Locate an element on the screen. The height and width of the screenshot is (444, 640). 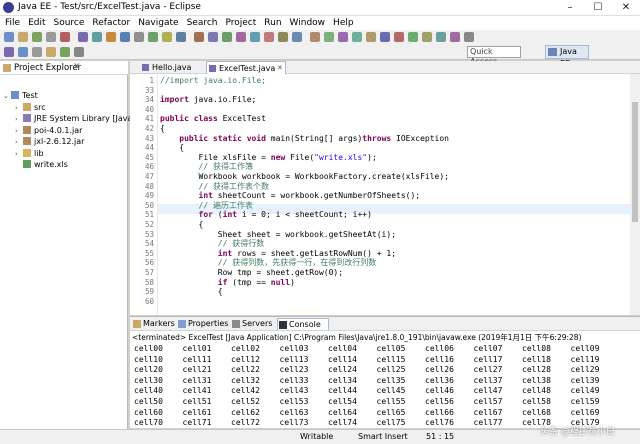
tree-item: › src is located at coordinates (30, 107).